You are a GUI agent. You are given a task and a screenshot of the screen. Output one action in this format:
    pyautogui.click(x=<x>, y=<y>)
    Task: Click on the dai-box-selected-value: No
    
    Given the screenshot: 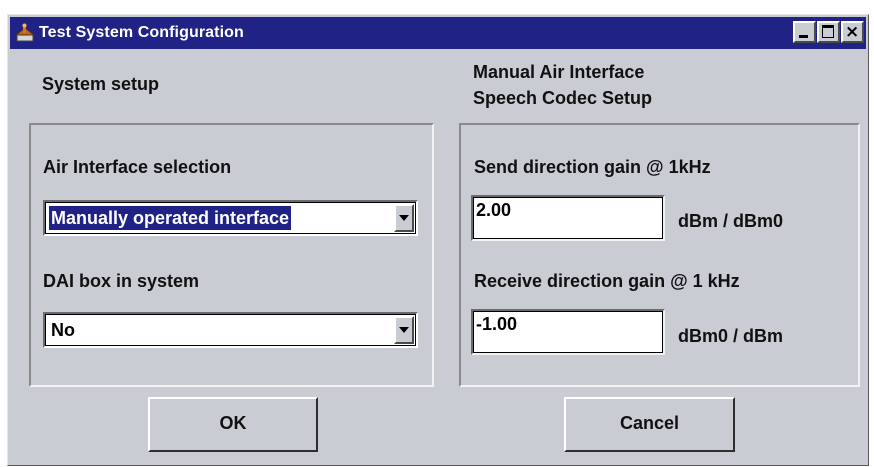 What is the action you would take?
    pyautogui.click(x=63, y=330)
    